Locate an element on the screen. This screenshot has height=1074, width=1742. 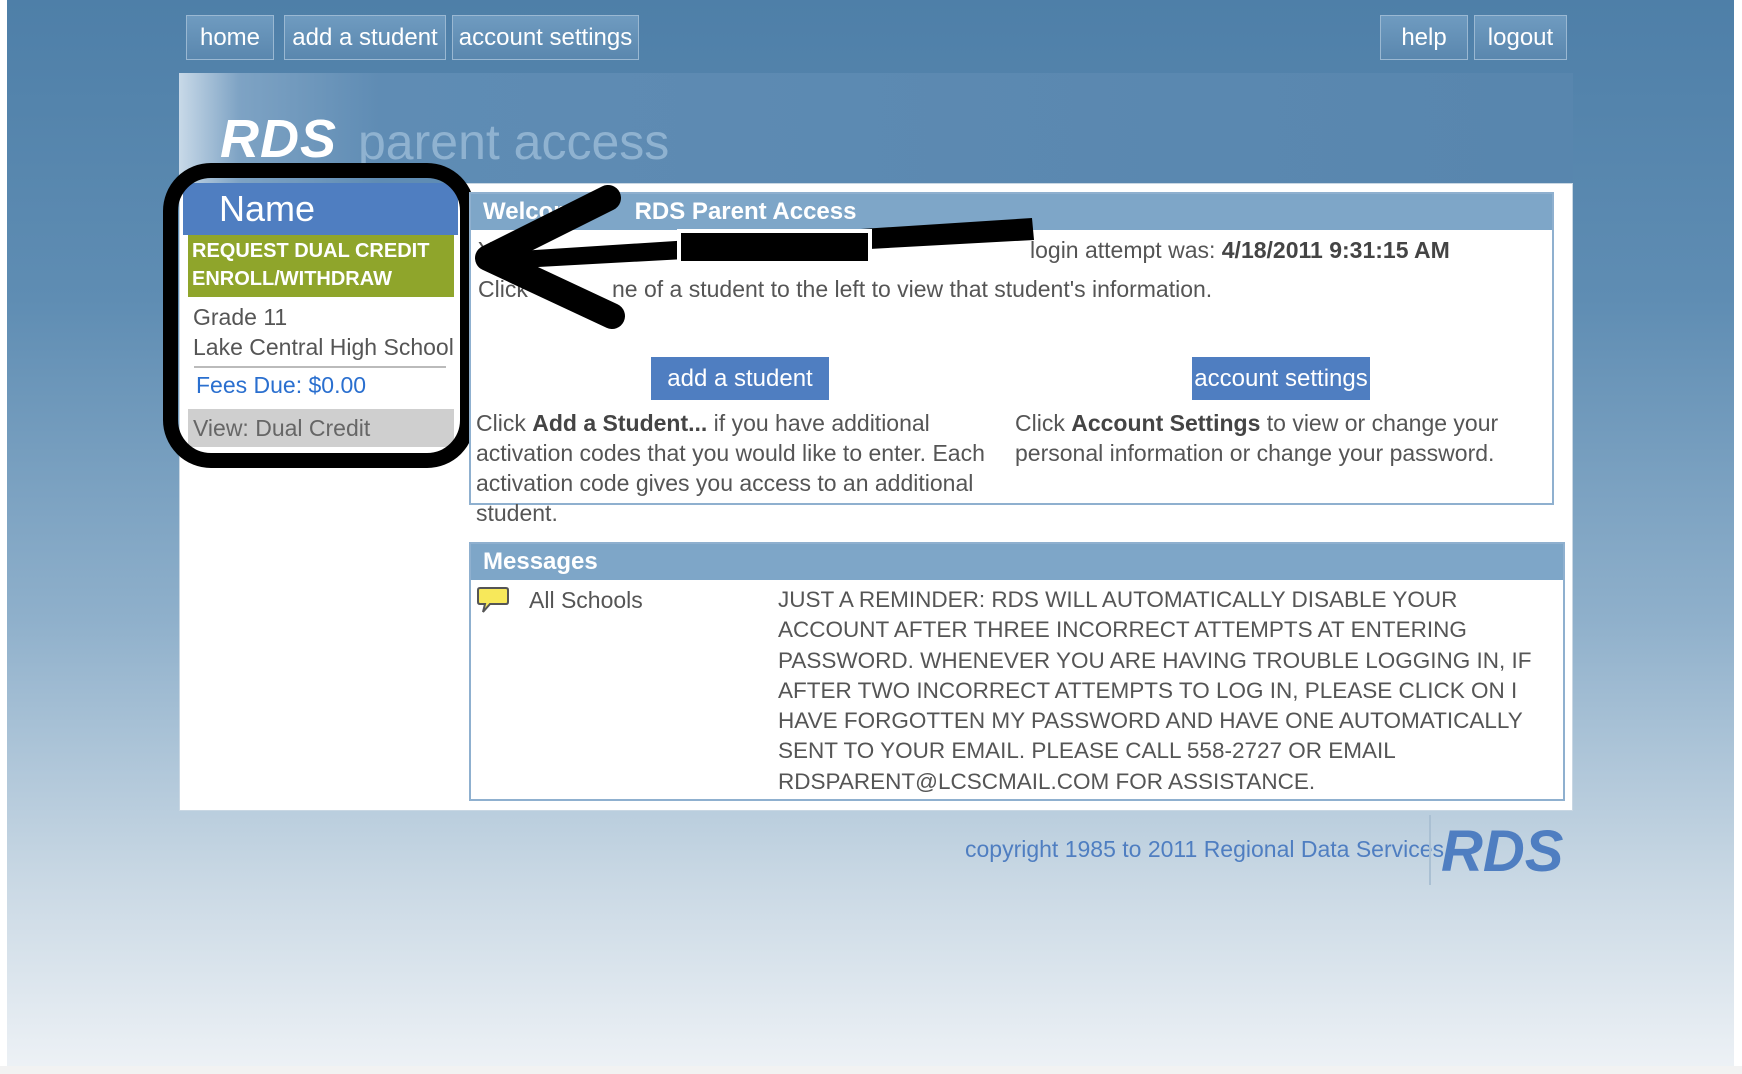
request-line-1: REQUEST DUAL CREDIT is located at coordinates (311, 251).